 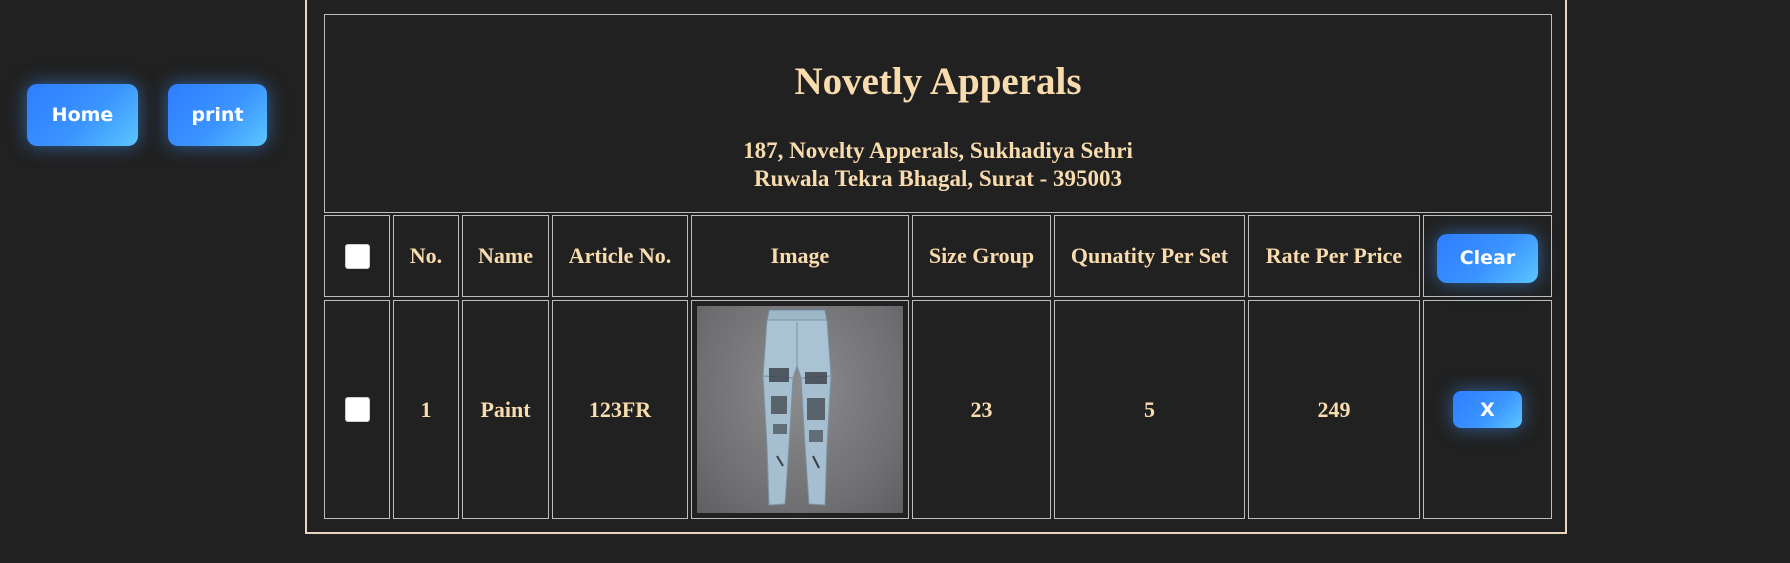 I want to click on column-header-size-group: Size Group, so click(x=981, y=256).